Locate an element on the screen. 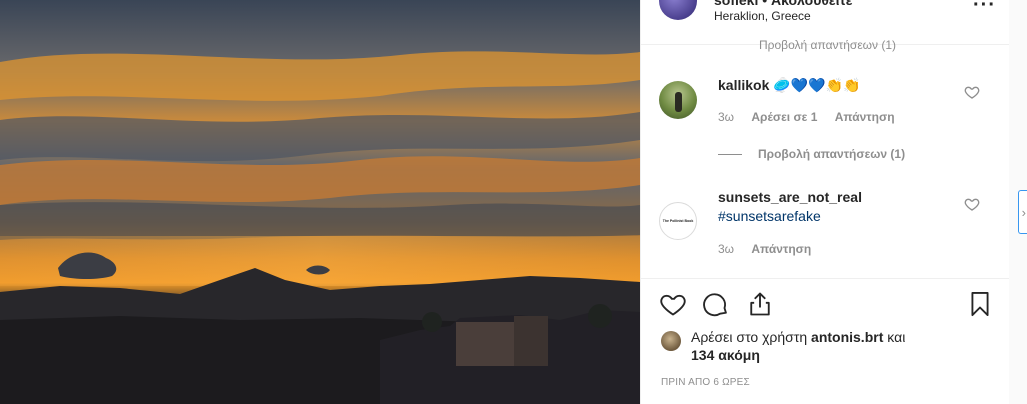  comment-body: kallikok 🥏💙💙👏👏 is located at coordinates (789, 85).